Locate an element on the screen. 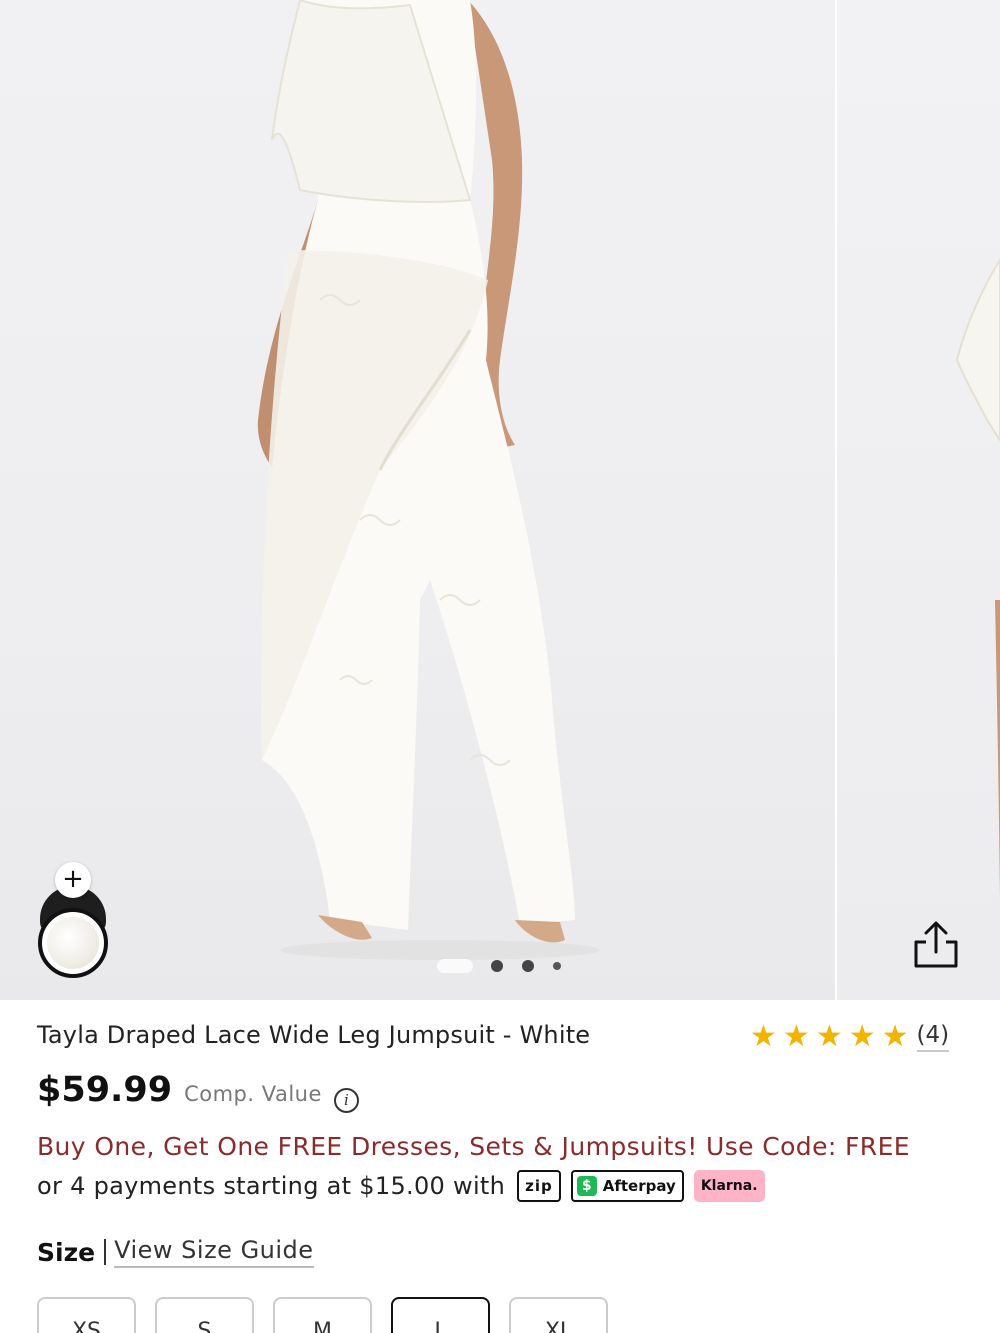 This screenshot has height=1333, width=1000. size-button-s: S is located at coordinates (204, 1315).